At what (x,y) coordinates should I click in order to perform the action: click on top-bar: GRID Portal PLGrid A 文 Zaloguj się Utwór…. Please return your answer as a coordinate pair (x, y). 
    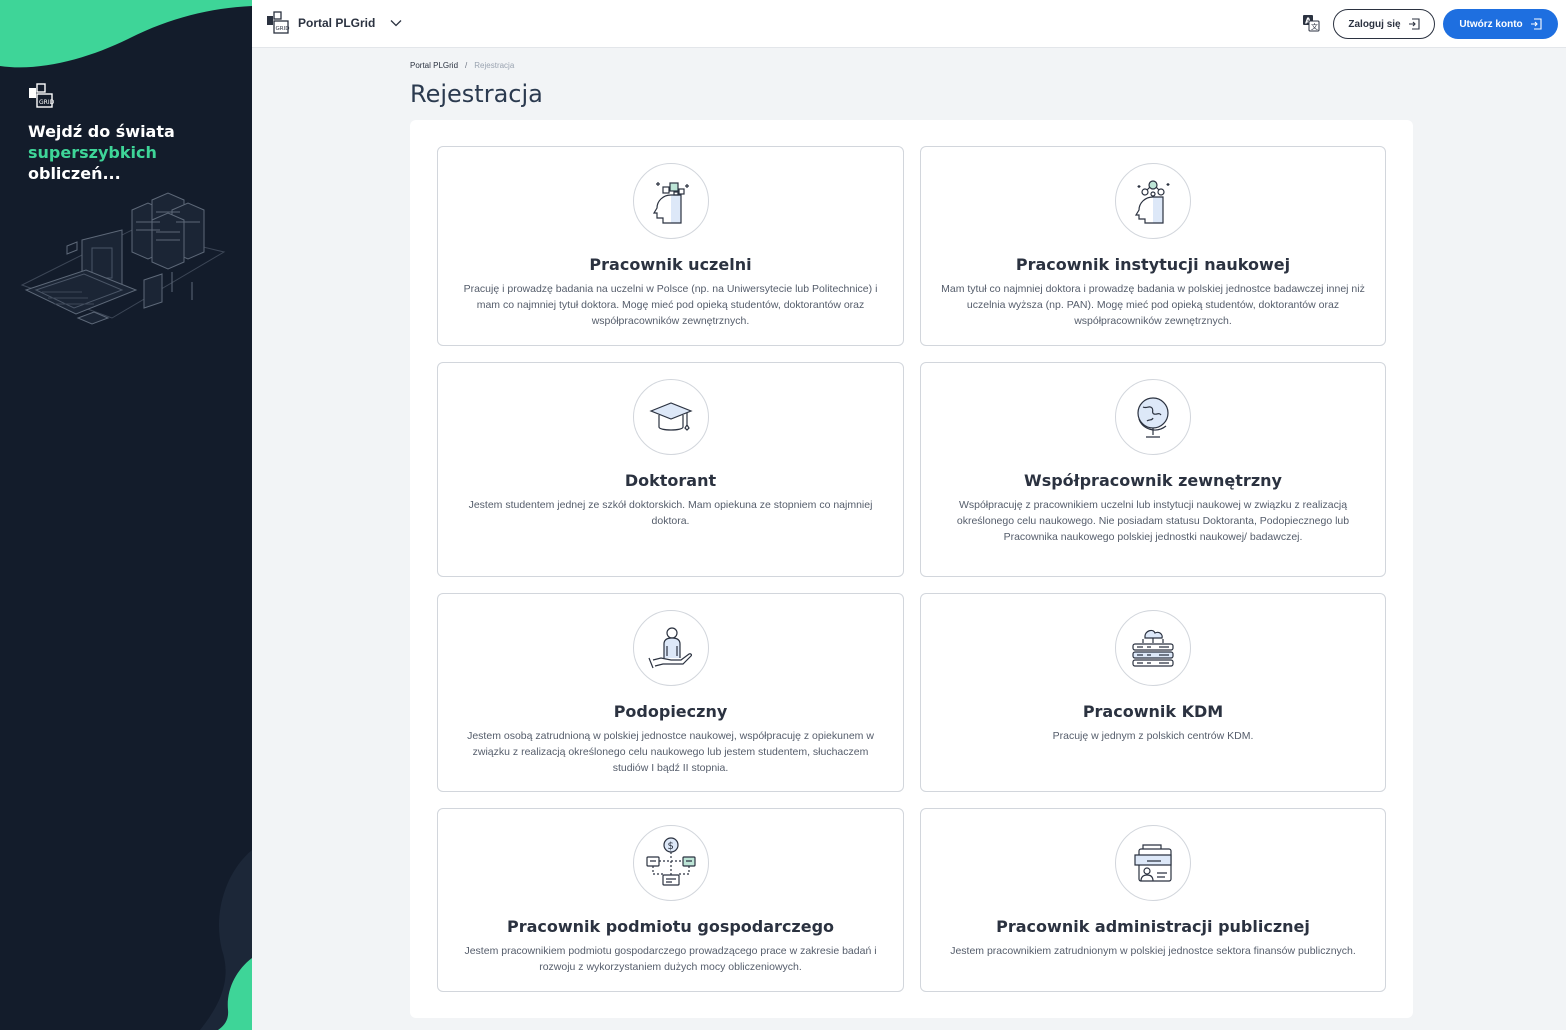
    Looking at the image, I should click on (909, 24).